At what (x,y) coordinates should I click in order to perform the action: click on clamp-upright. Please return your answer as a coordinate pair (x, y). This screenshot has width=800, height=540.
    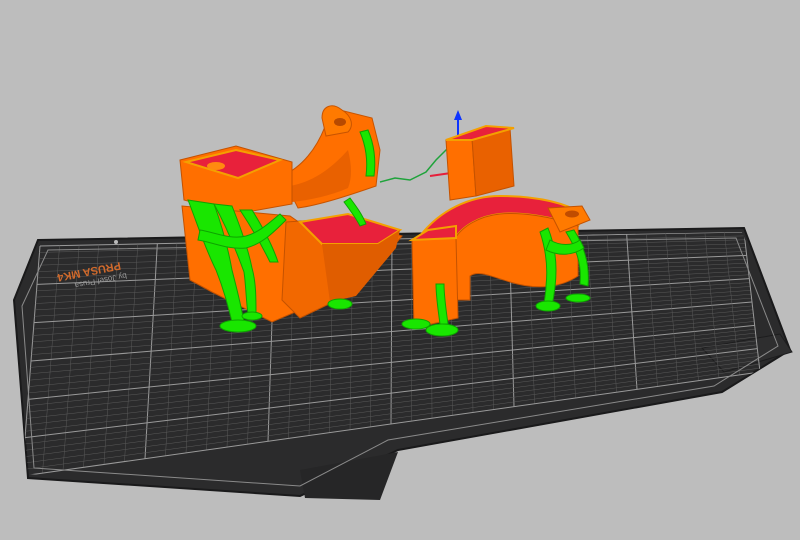
    Looking at the image, I should click on (435, 283).